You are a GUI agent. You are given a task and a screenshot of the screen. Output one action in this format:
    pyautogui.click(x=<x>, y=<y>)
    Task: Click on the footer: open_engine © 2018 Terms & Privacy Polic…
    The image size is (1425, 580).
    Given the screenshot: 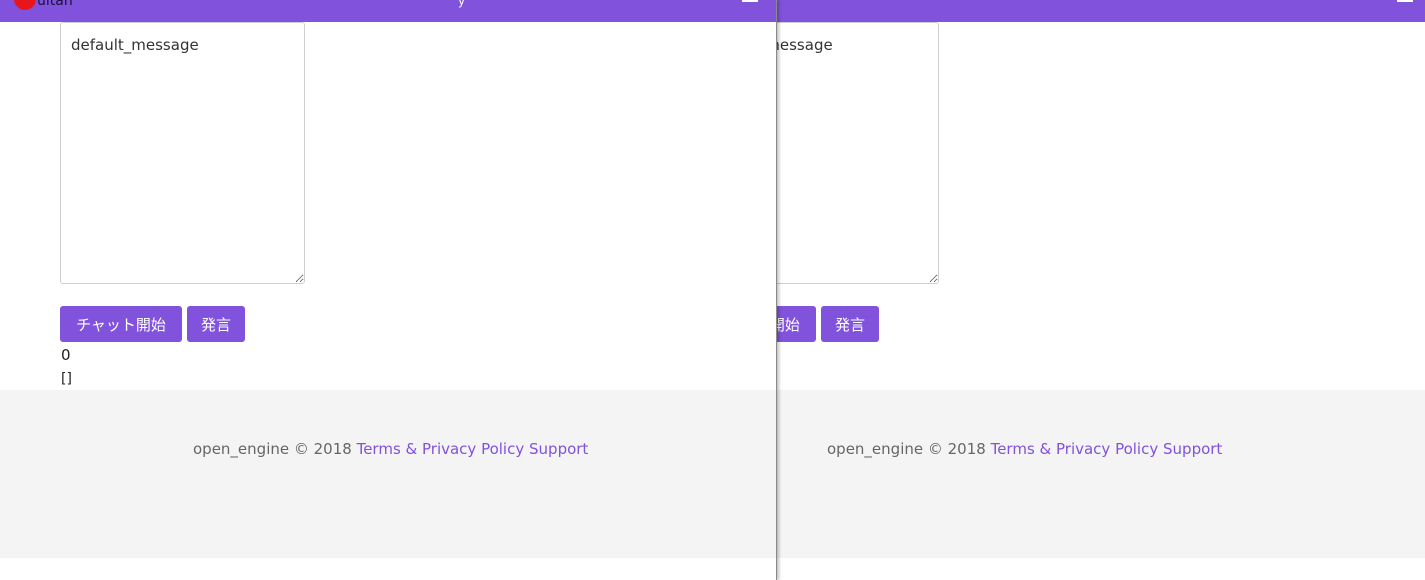 What is the action you would take?
    pyautogui.click(x=1100, y=474)
    